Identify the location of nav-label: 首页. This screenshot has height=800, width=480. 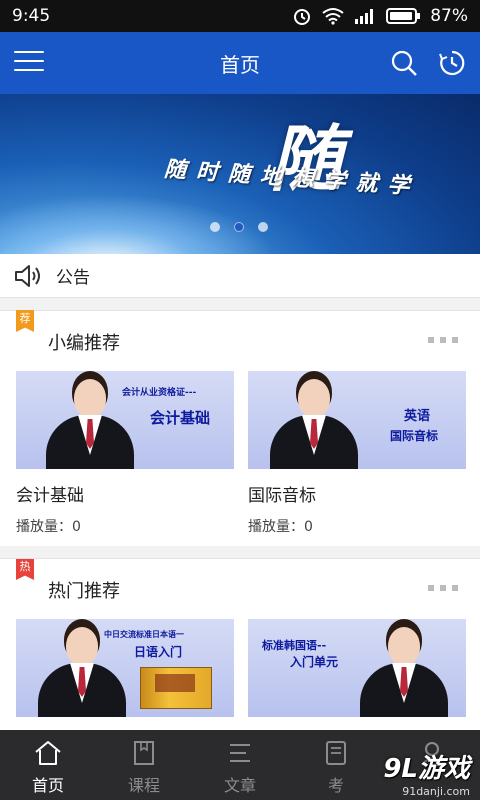
(47, 785).